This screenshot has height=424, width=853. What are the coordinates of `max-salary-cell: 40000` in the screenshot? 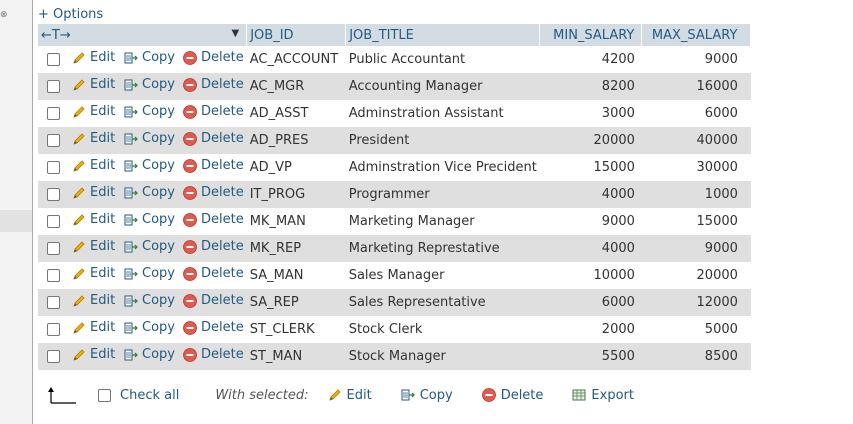 It's located at (696, 140).